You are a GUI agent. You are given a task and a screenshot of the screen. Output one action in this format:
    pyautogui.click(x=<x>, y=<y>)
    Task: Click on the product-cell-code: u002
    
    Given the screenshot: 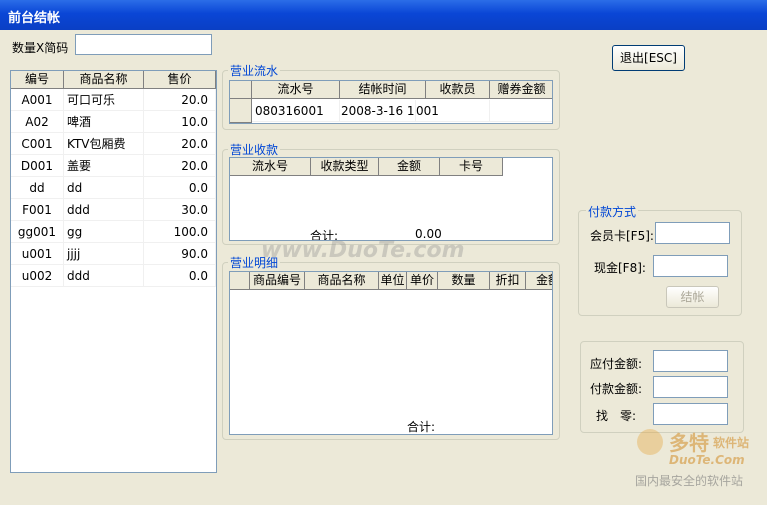 What is the action you would take?
    pyautogui.click(x=37, y=276)
    